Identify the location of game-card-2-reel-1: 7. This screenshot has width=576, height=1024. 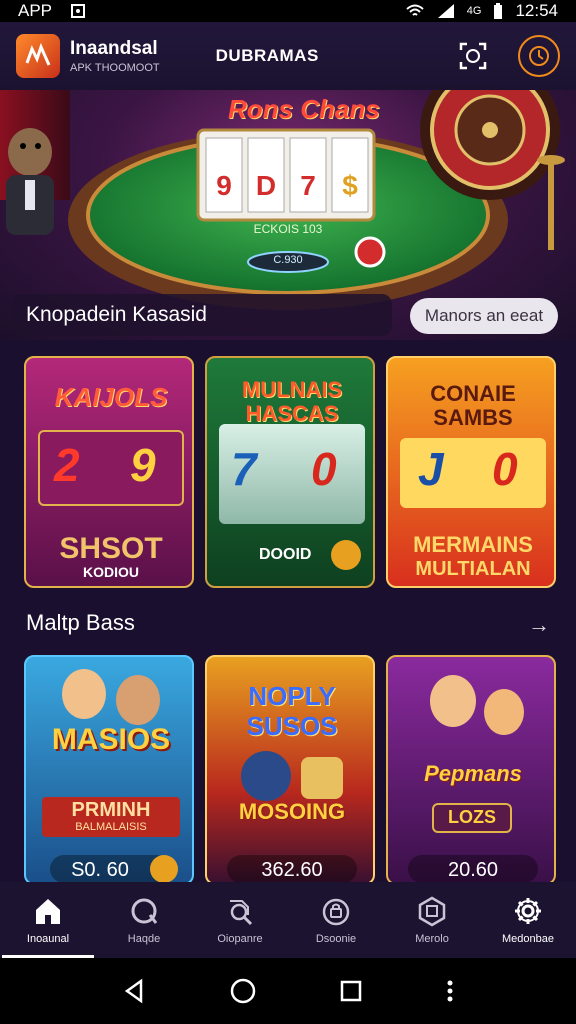
(244, 469).